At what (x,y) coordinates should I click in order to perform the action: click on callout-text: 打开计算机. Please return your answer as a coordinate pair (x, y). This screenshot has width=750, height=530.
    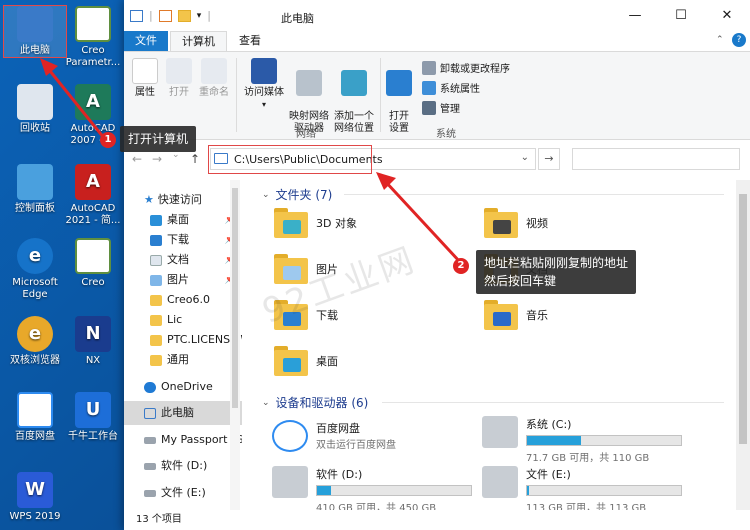
    Looking at the image, I should click on (158, 139).